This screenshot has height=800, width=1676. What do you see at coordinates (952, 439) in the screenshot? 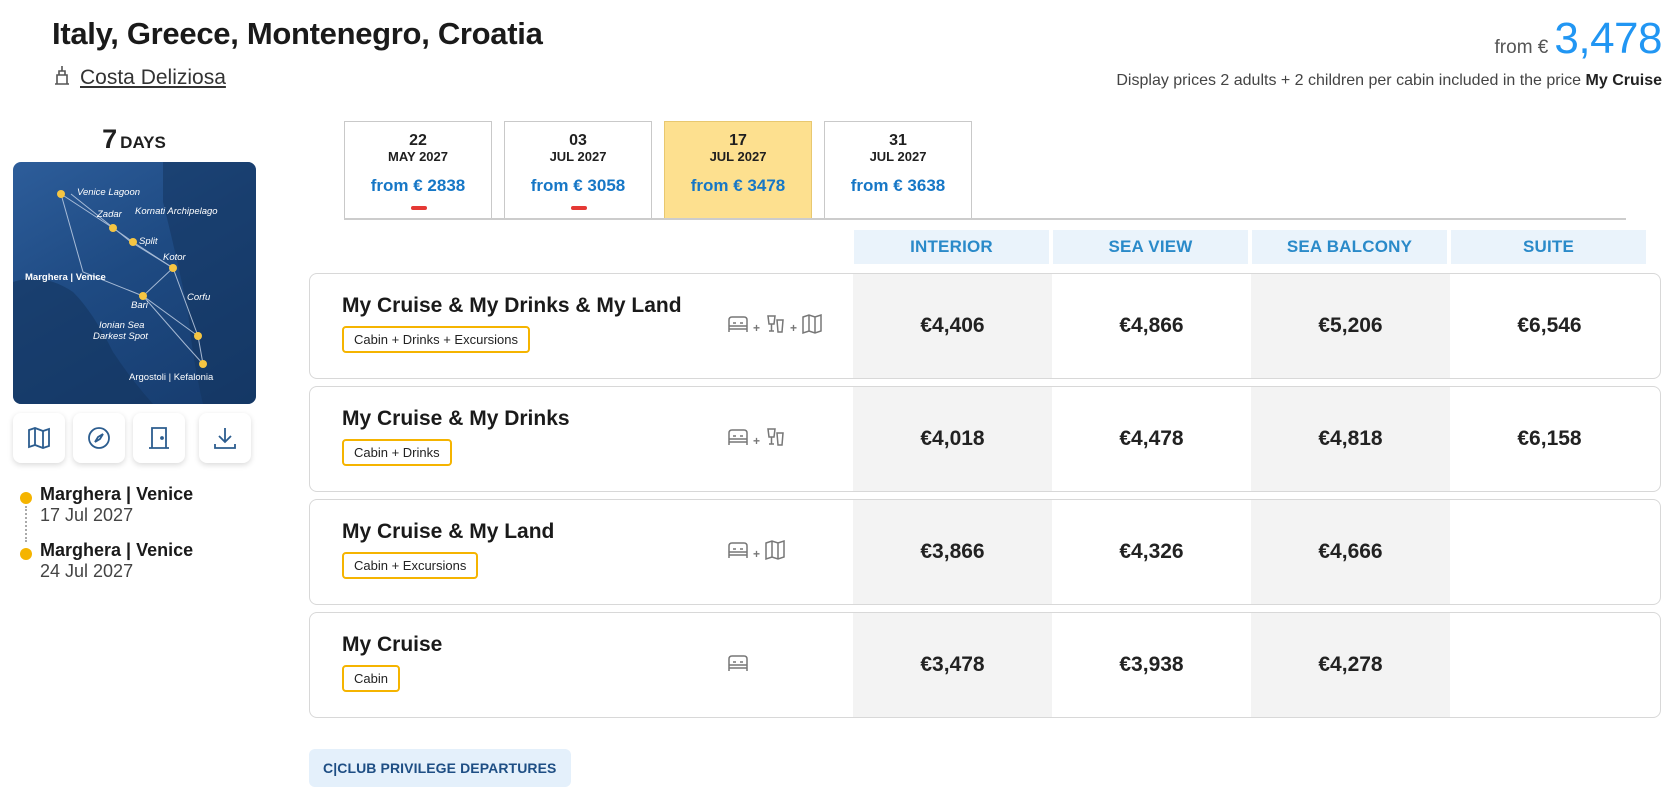
I see `price-interior: €4,018` at bounding box center [952, 439].